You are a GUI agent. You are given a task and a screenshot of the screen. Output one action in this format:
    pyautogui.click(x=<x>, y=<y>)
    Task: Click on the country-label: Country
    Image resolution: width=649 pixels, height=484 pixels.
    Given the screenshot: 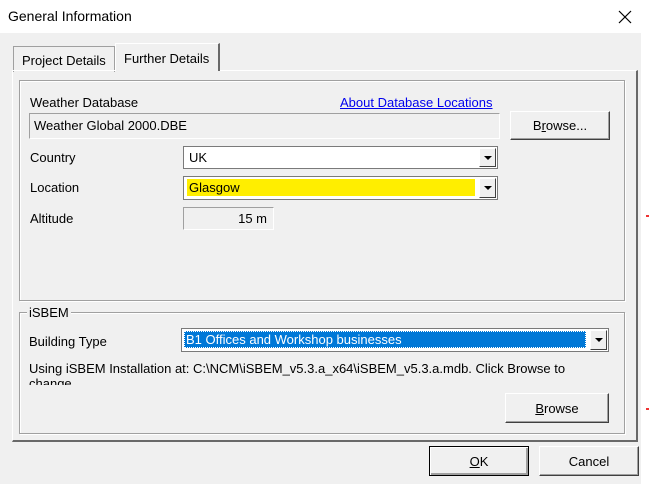 What is the action you would take?
    pyautogui.click(x=53, y=157)
    